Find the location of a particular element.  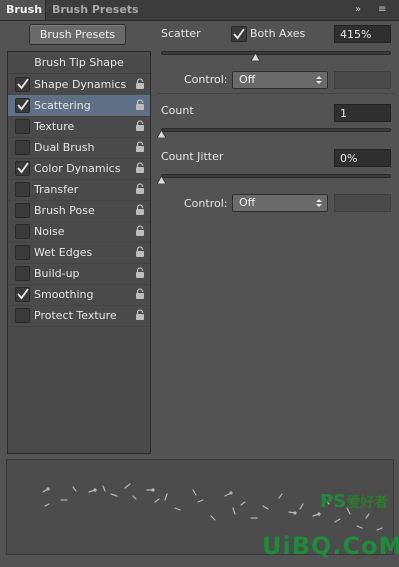

option-protect-texture: Protect Texture is located at coordinates (79, 316).